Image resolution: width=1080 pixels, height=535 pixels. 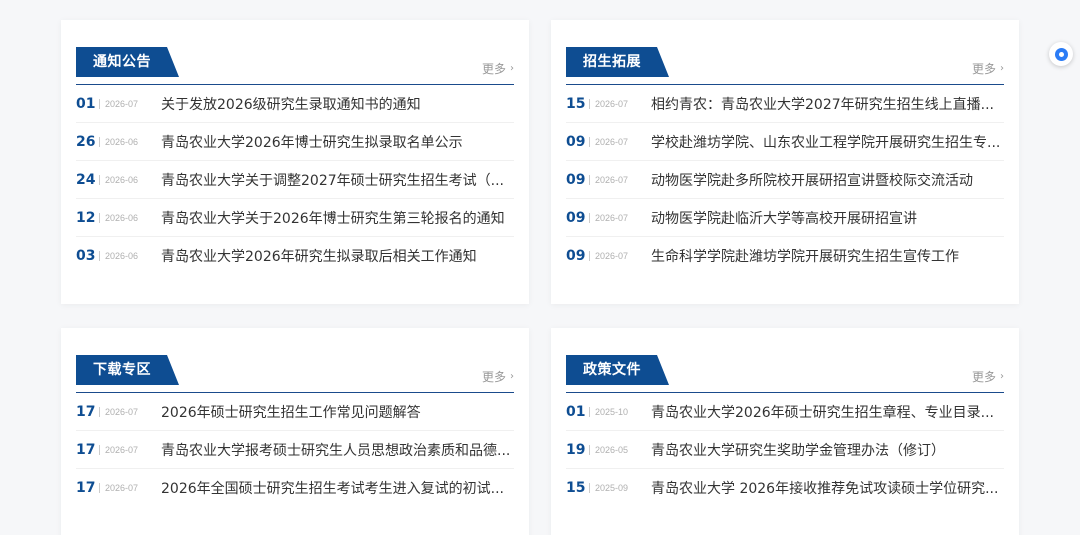 I want to click on list-item: 12 2026-06 青岛农业大学关于2026年博士研究生第三轮报名的通知, so click(x=295, y=218).